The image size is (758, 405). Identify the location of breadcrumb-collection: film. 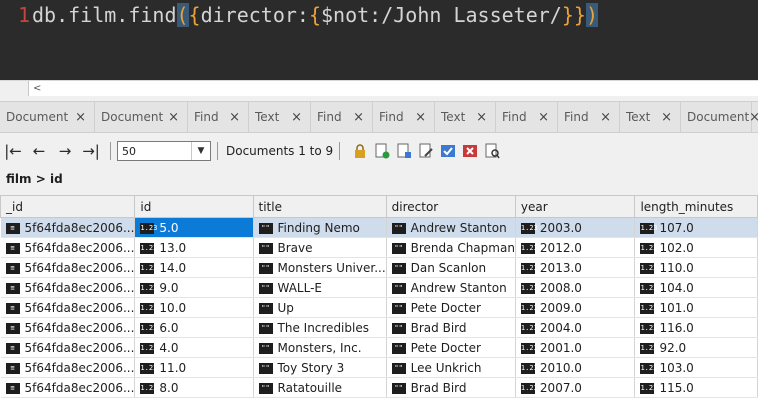
(19, 179).